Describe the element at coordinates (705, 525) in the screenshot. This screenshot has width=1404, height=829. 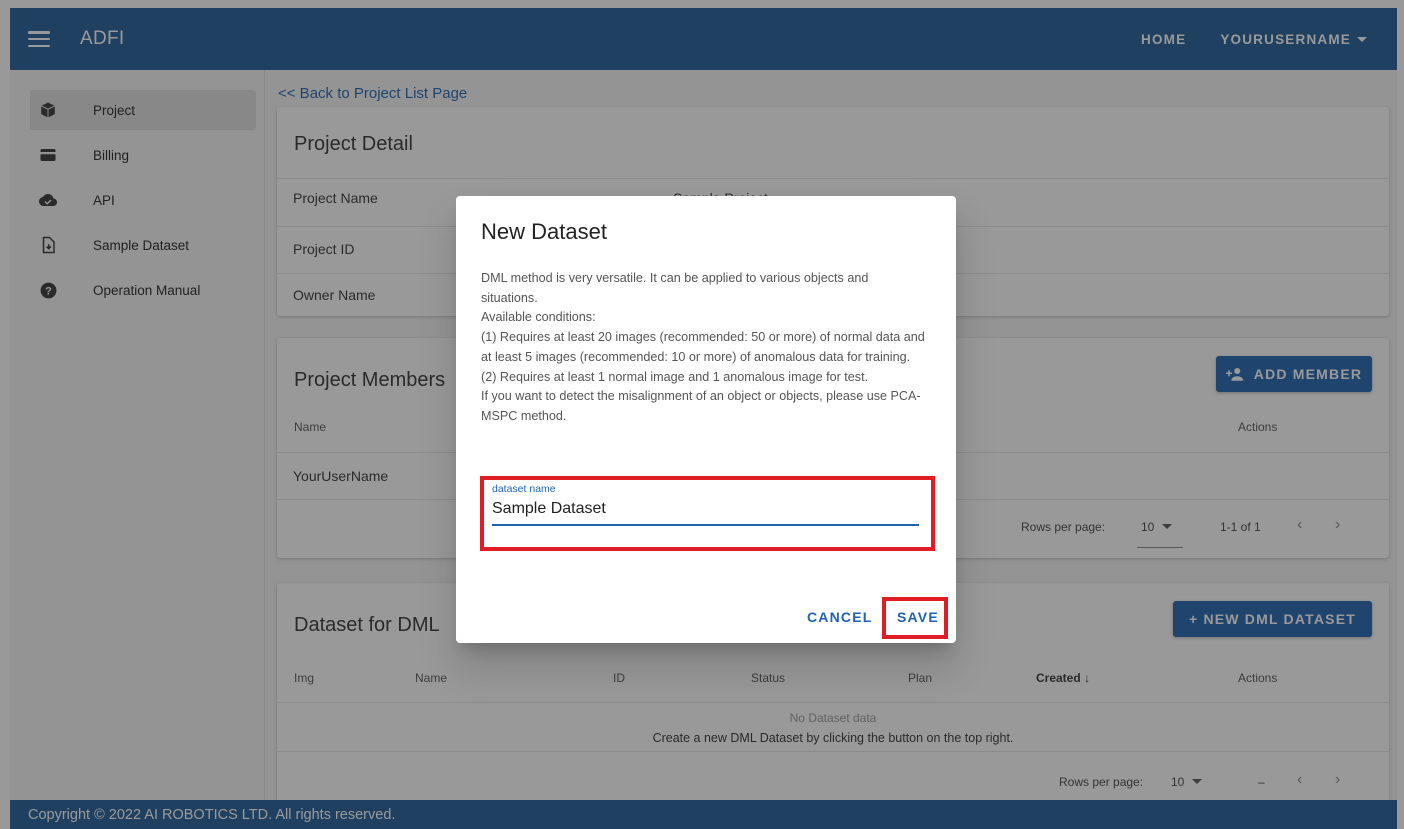
I see `input-underline` at that location.